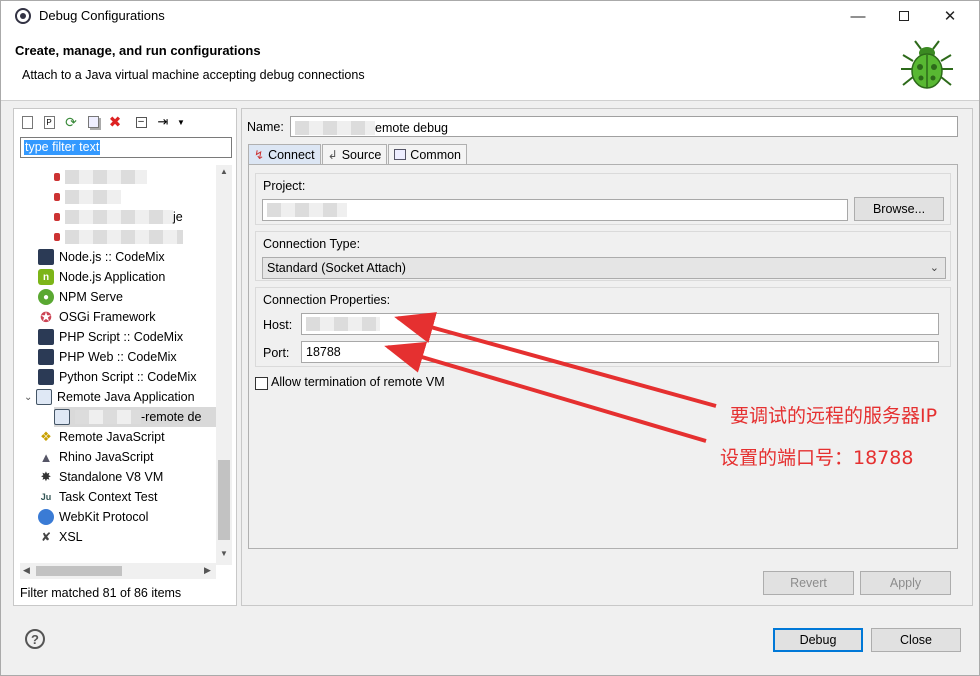 This screenshot has height=676, width=980. Describe the element at coordinates (817, 458) in the screenshot. I see `port-annotation: 设置的端口号：18788` at that location.